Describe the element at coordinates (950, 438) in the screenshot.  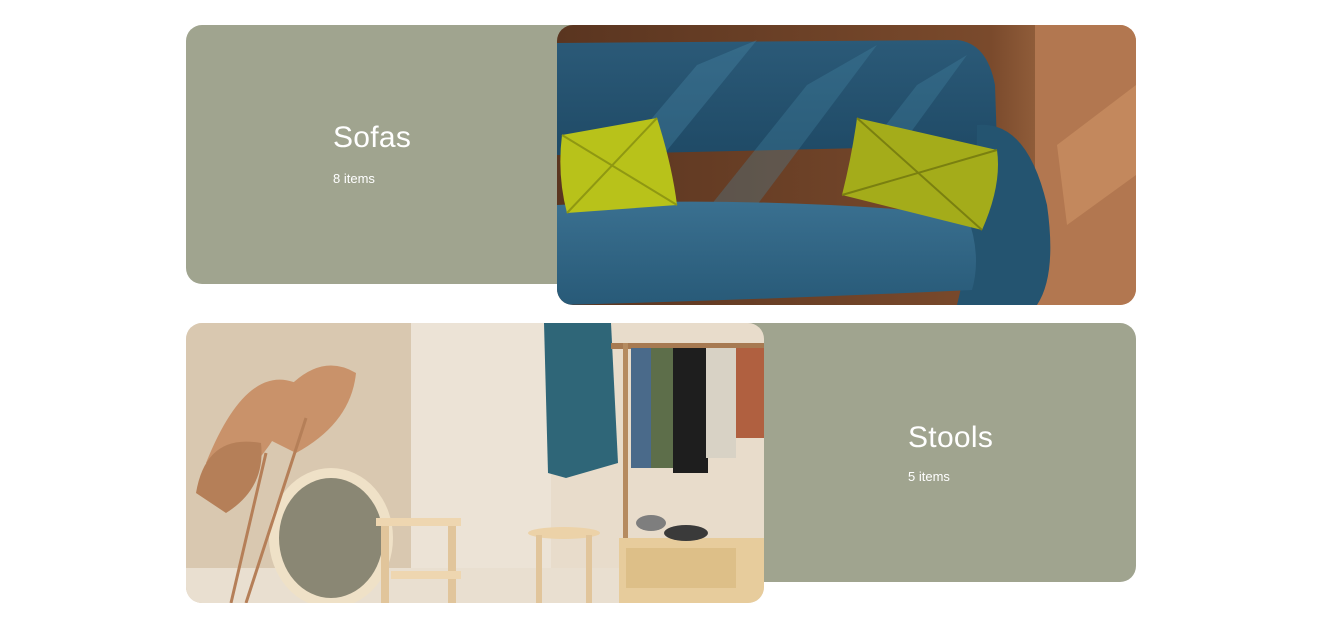
I see `category-title: Stools` at that location.